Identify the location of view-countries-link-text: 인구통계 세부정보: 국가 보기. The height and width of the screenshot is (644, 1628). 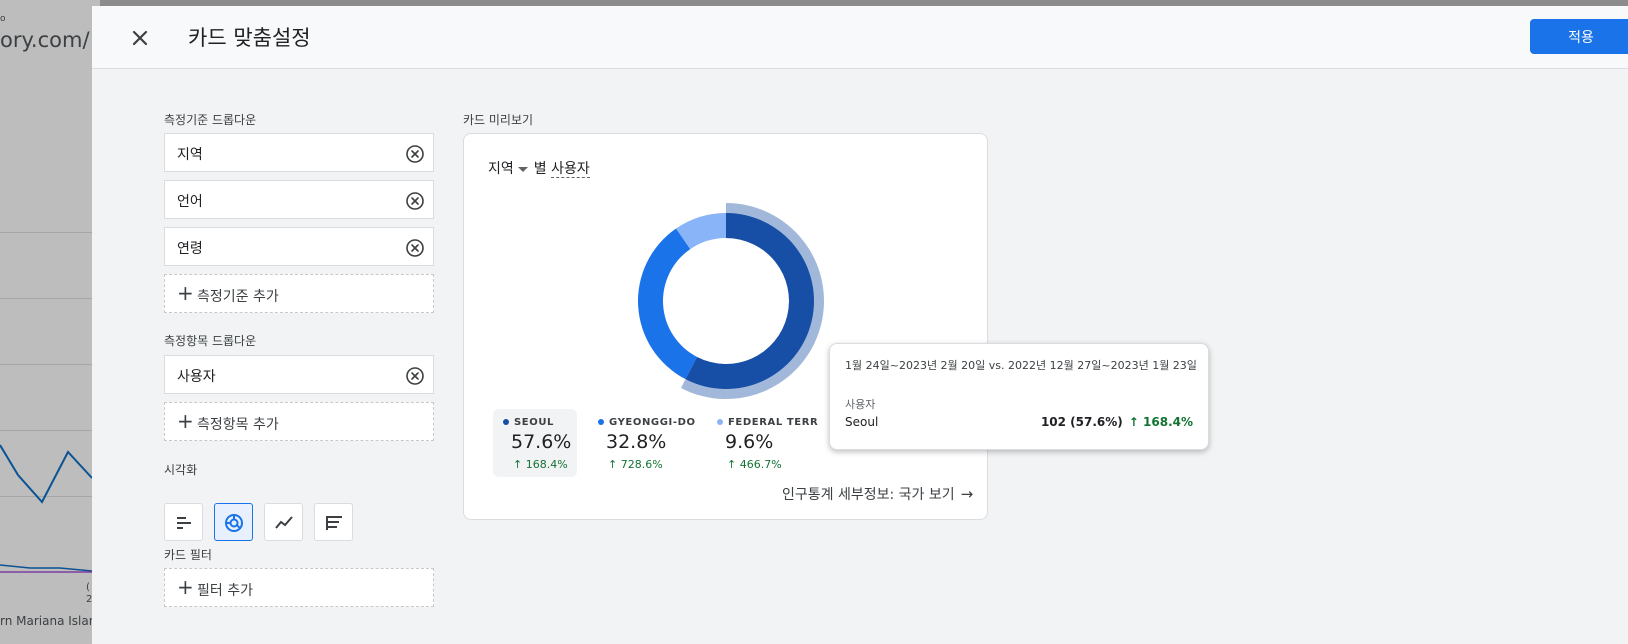
(868, 495).